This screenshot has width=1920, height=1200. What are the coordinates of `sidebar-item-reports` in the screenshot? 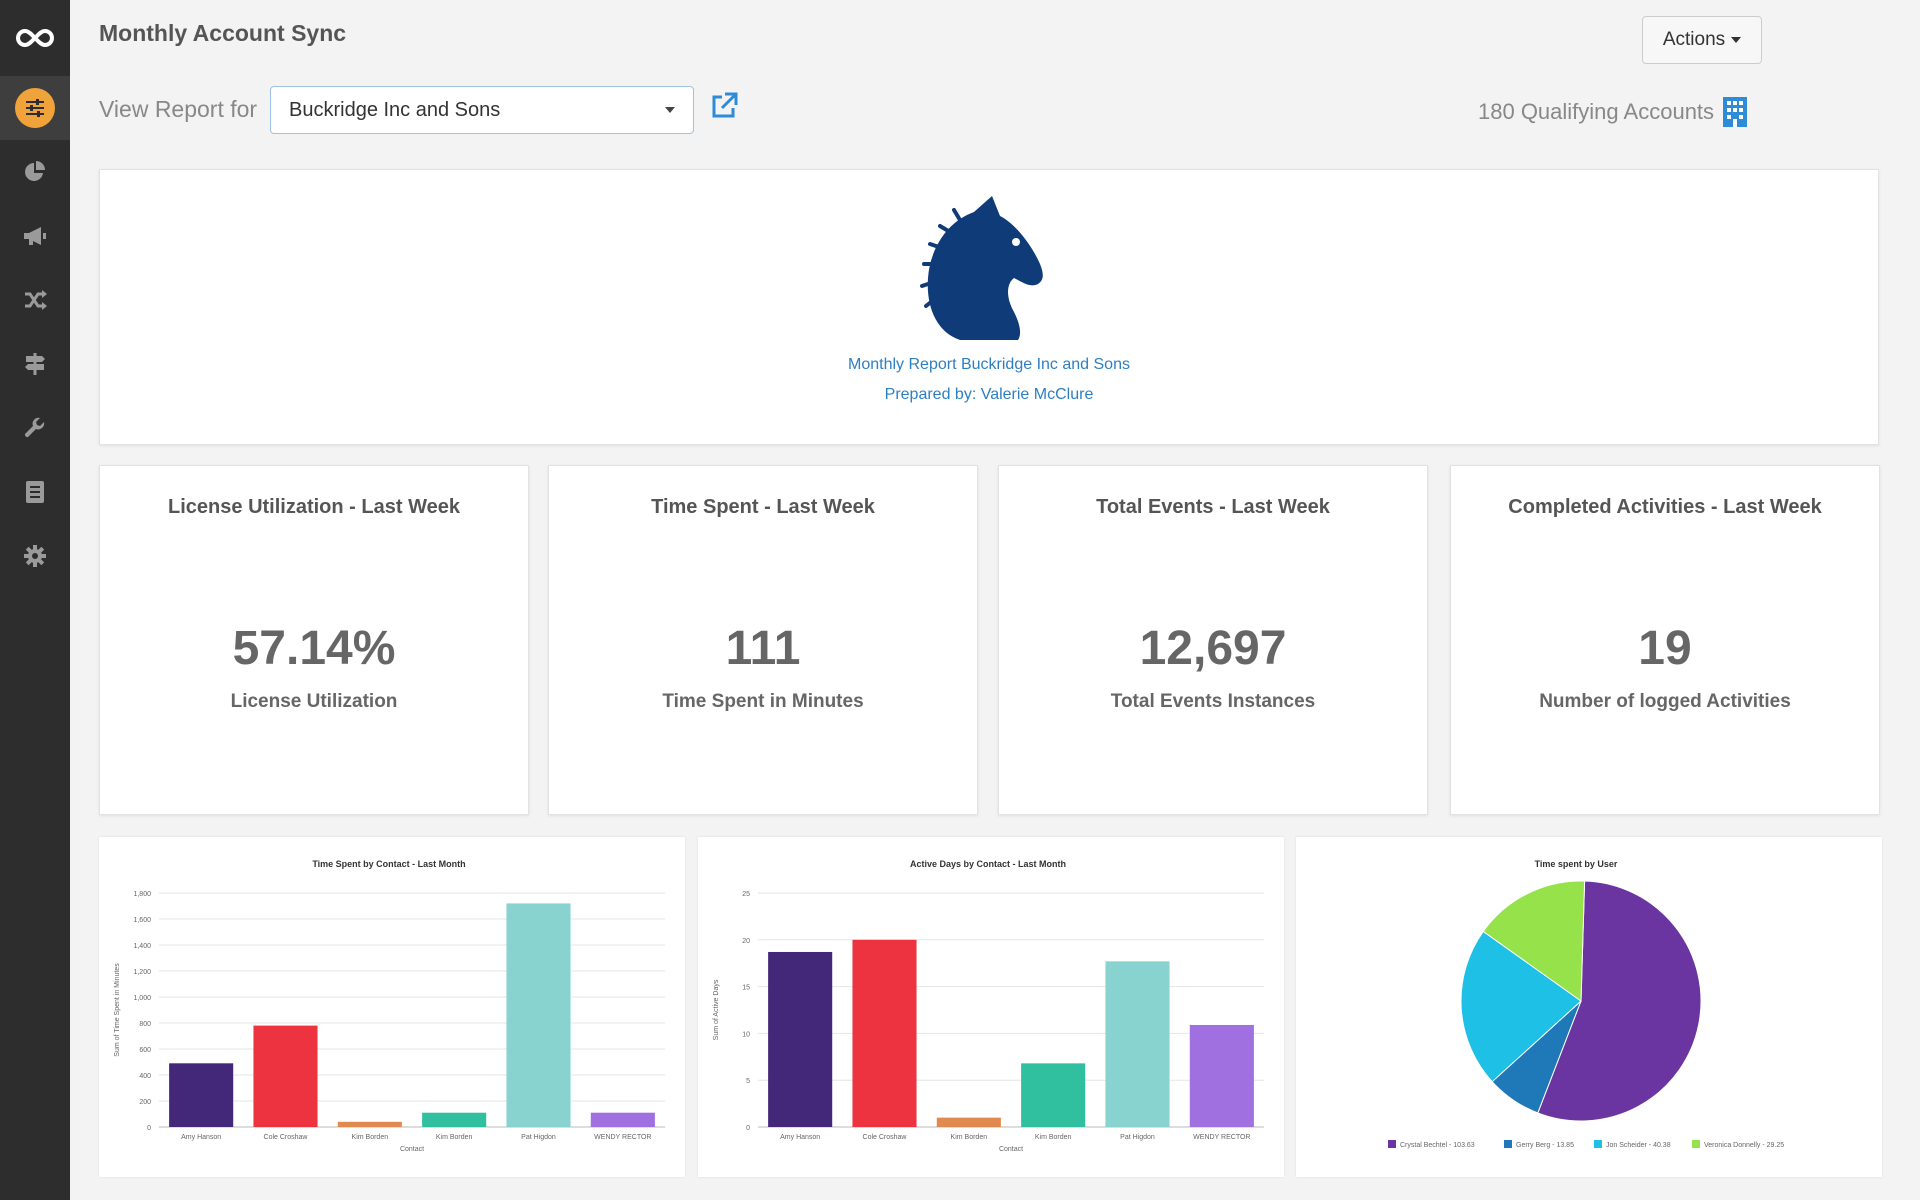 It's located at (35, 108).